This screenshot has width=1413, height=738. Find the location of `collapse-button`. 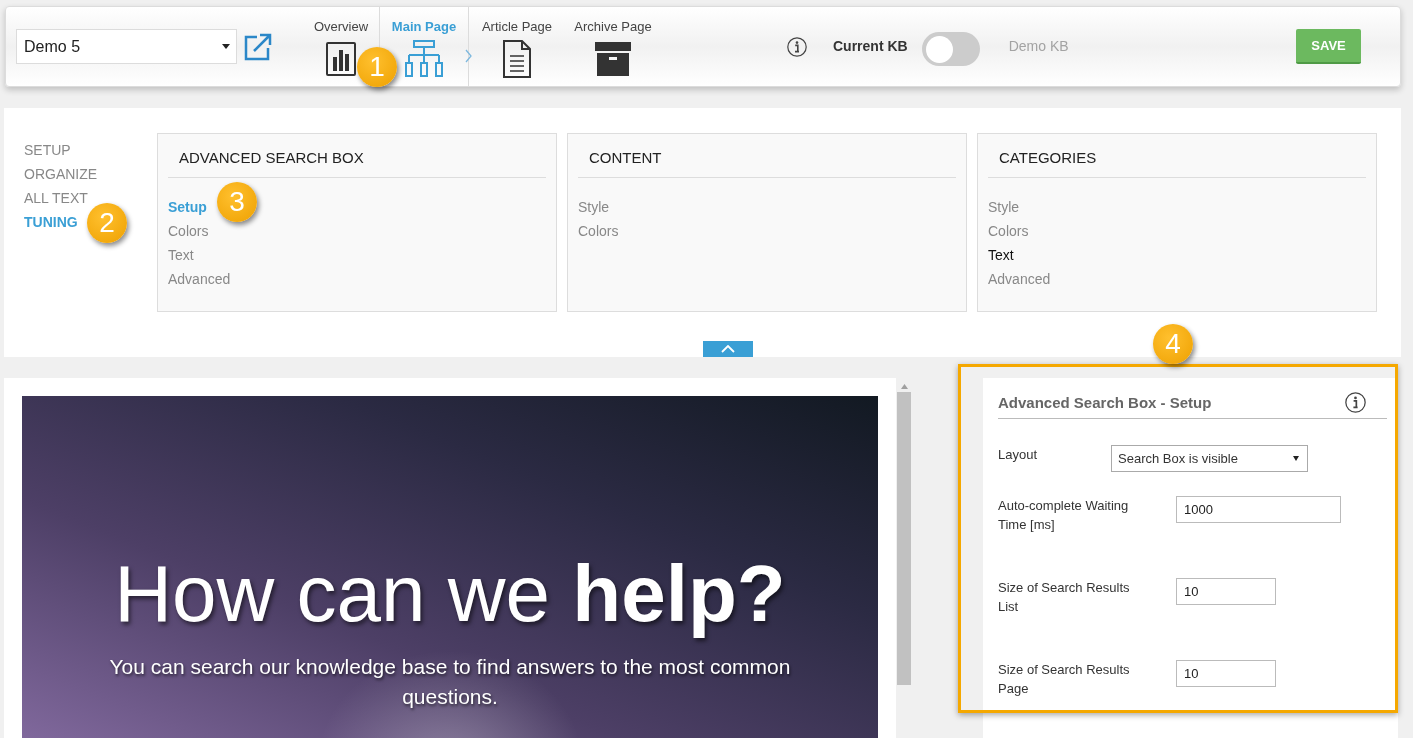

collapse-button is located at coordinates (728, 349).